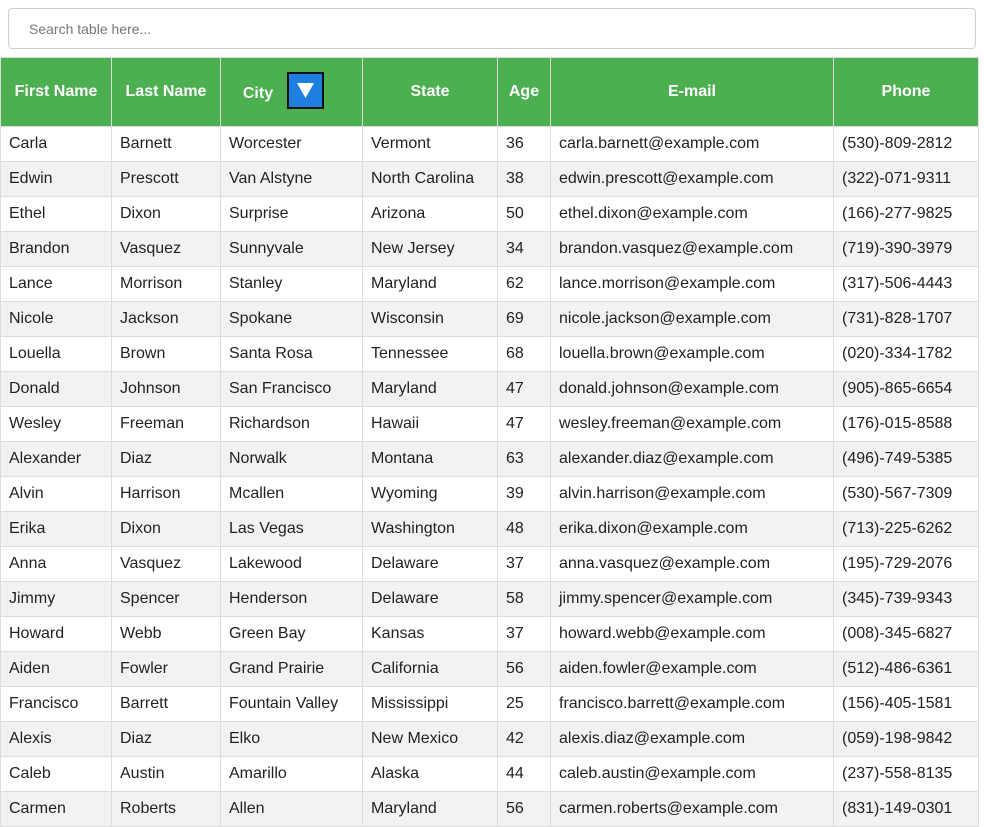 This screenshot has height=827, width=984. Describe the element at coordinates (524, 774) in the screenshot. I see `cell-age: 44` at that location.